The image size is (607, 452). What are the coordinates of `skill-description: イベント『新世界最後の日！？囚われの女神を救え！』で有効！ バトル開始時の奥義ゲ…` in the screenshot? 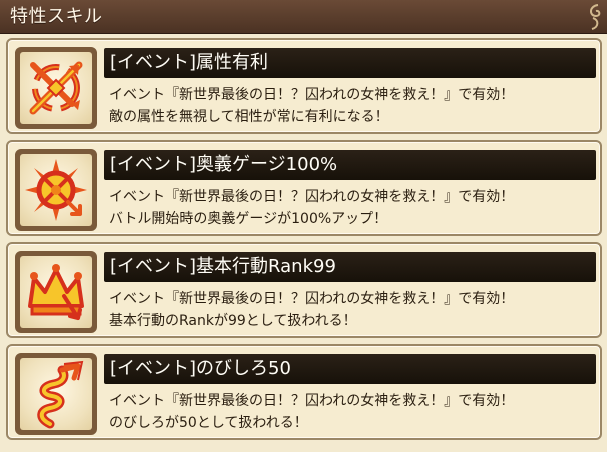 It's located at (352, 208).